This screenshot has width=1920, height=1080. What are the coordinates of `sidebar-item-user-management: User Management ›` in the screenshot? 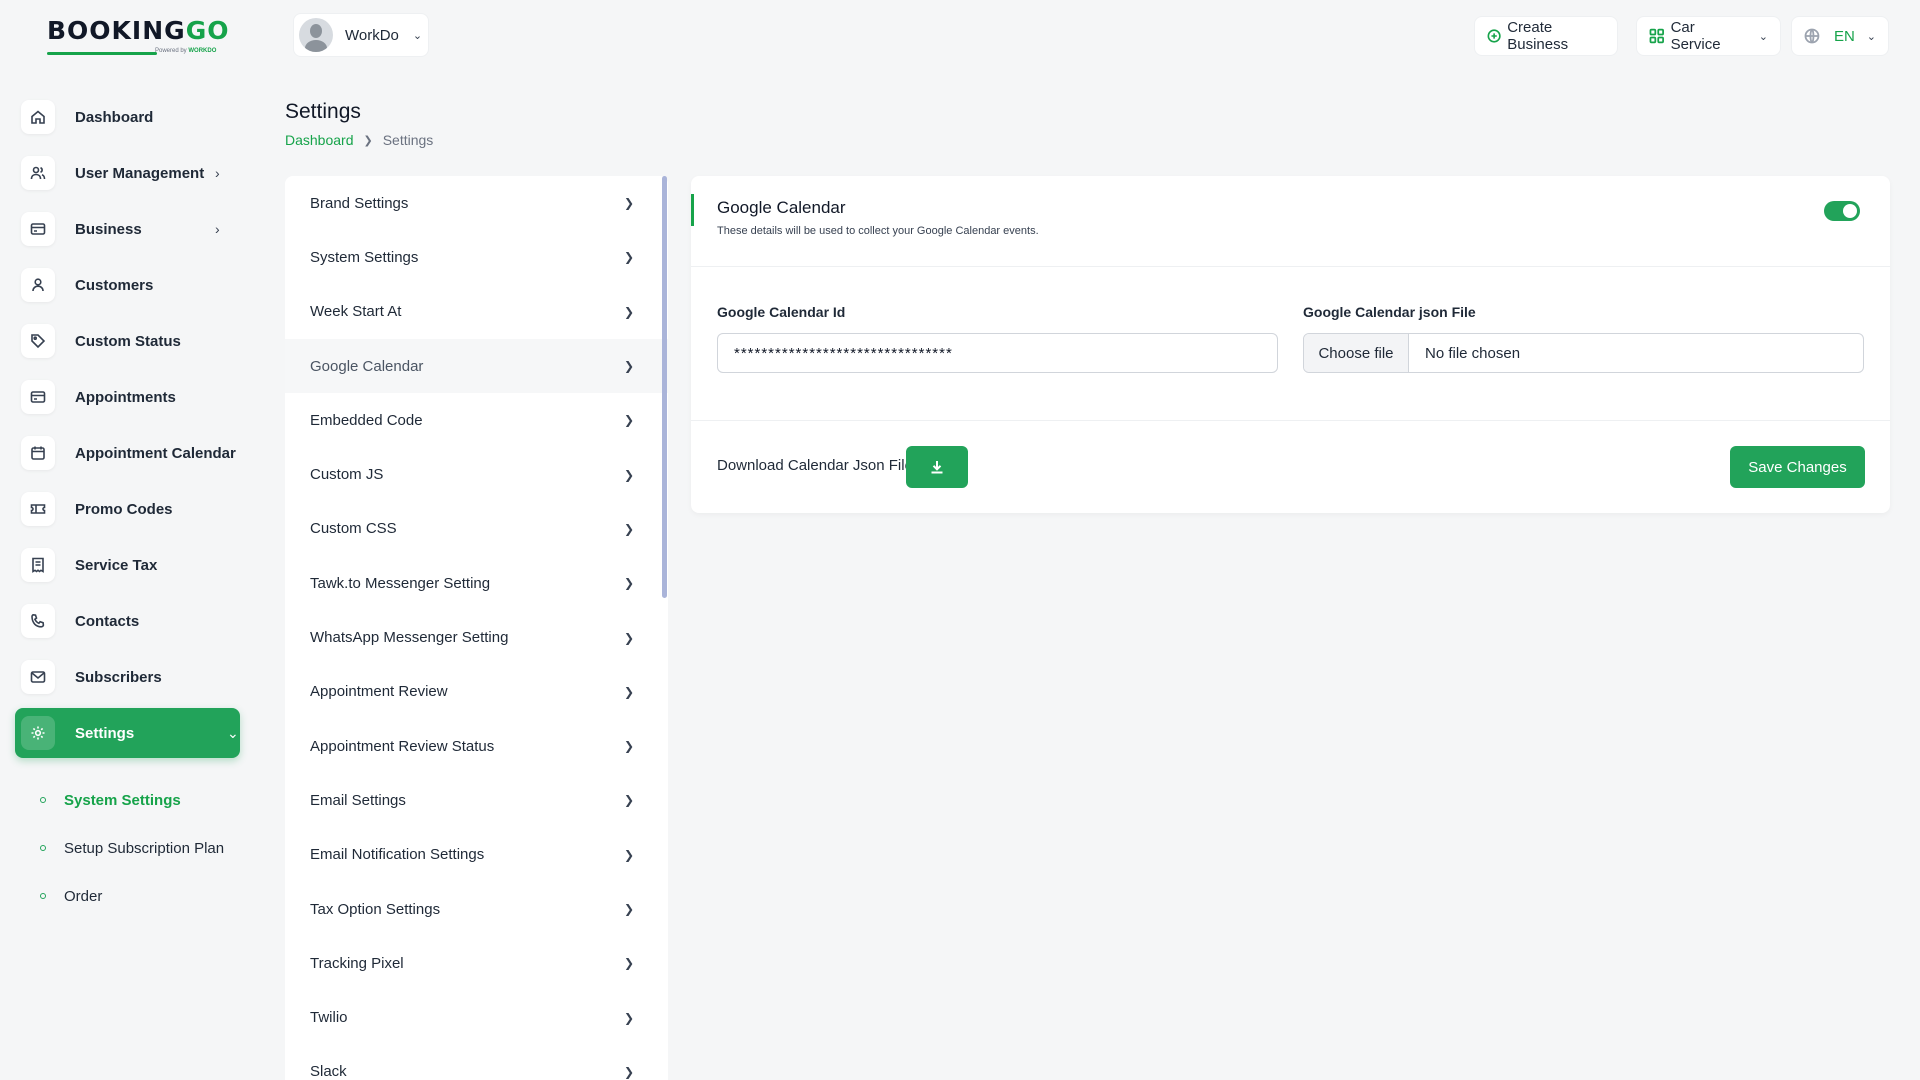 It's located at (127, 173).